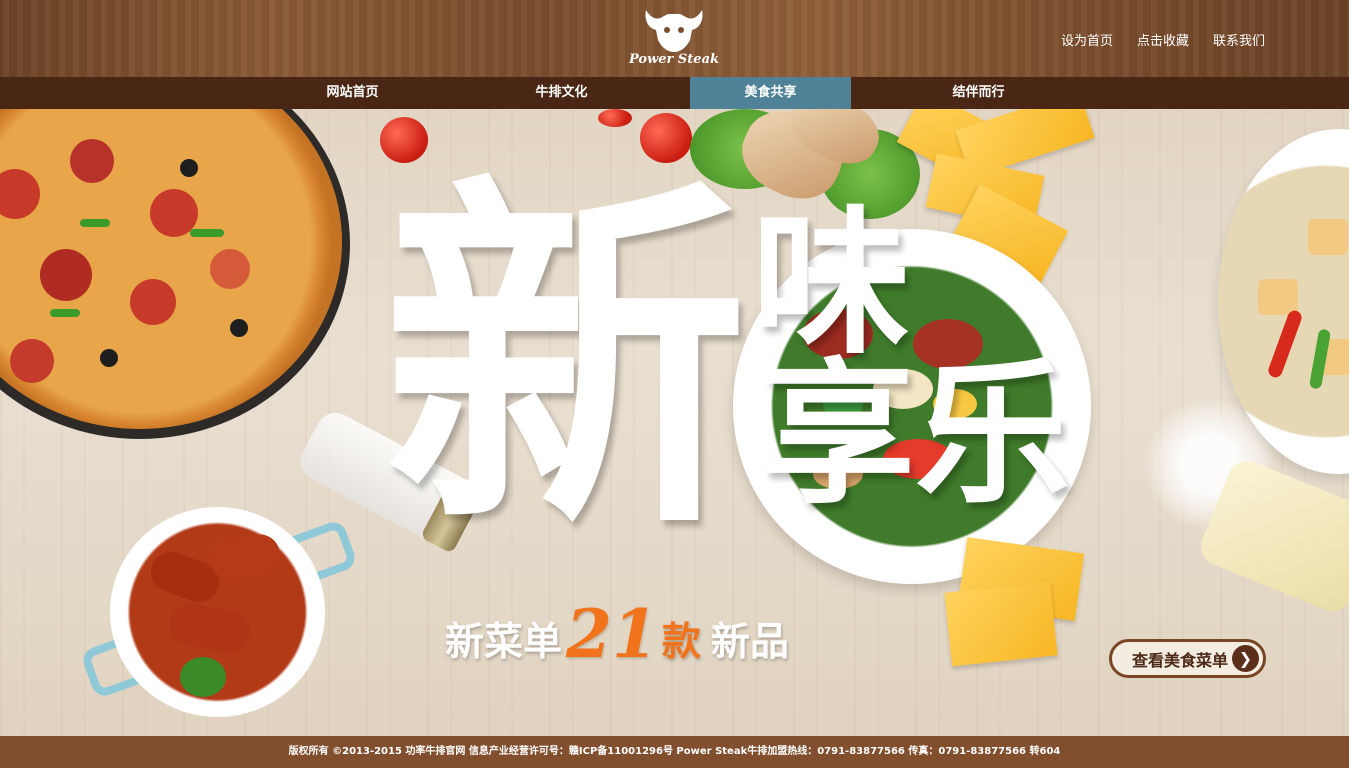 The width and height of the screenshot is (1349, 768). I want to click on set-homepage-link: 设为首页, so click(1087, 39).